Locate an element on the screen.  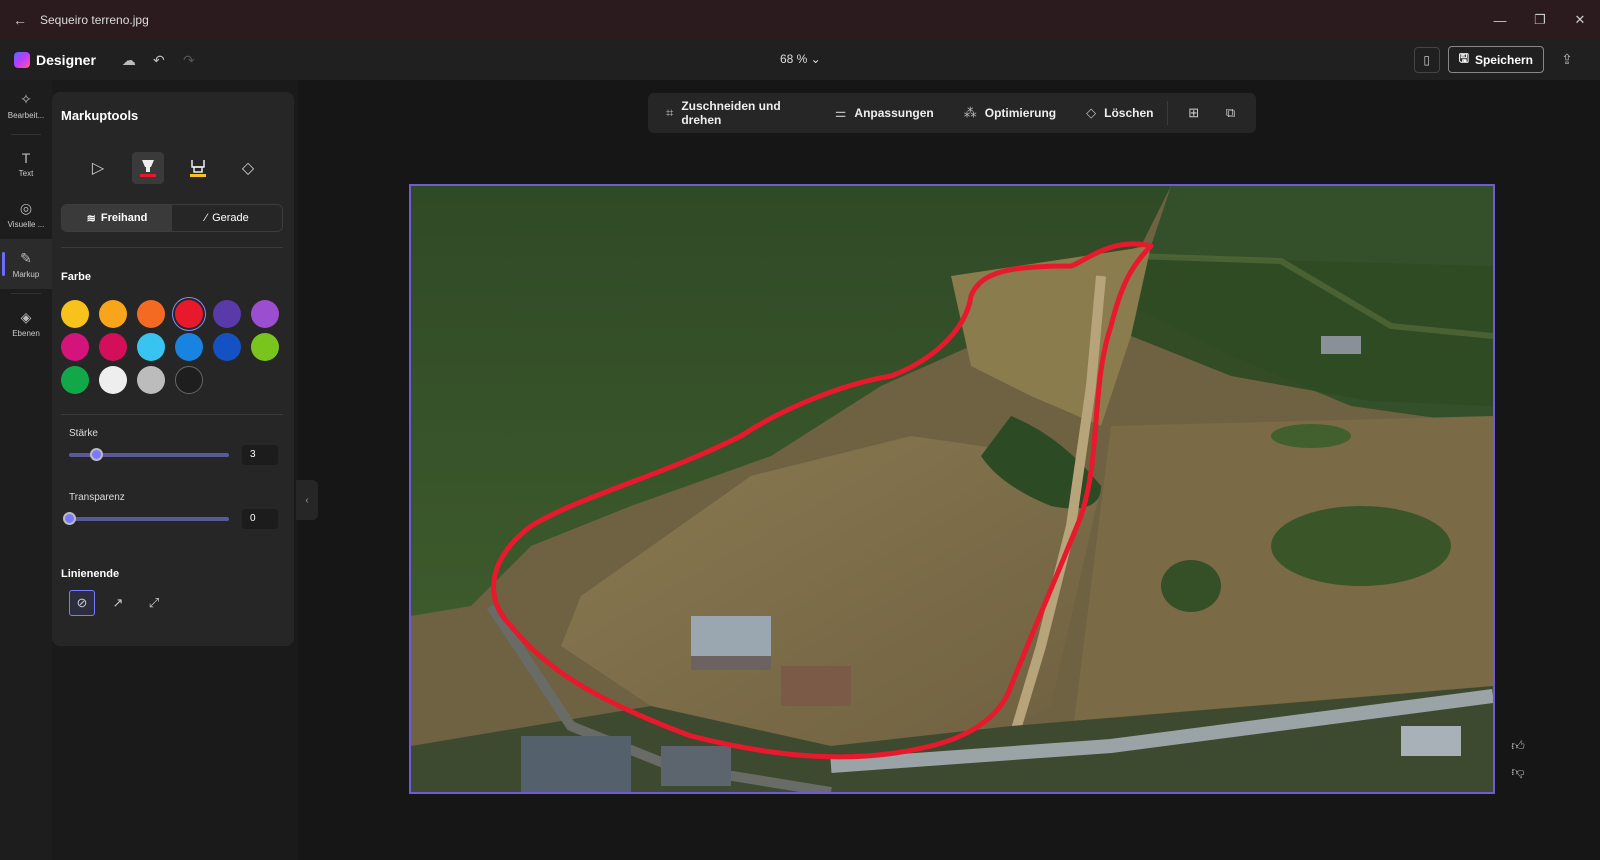
select-tool-icon: ▷ is located at coordinates (98, 168).